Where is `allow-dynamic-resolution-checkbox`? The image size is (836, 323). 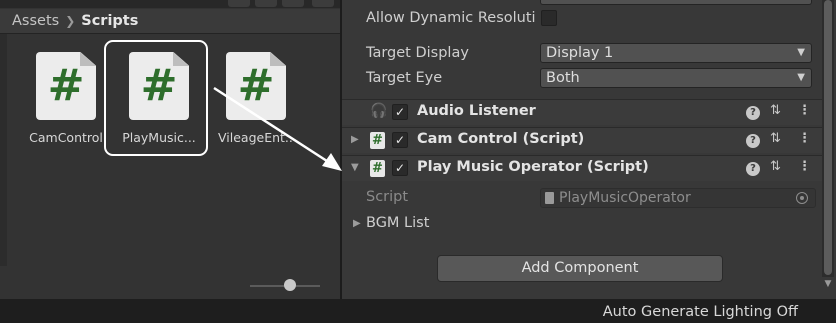 allow-dynamic-resolution-checkbox is located at coordinates (549, 18).